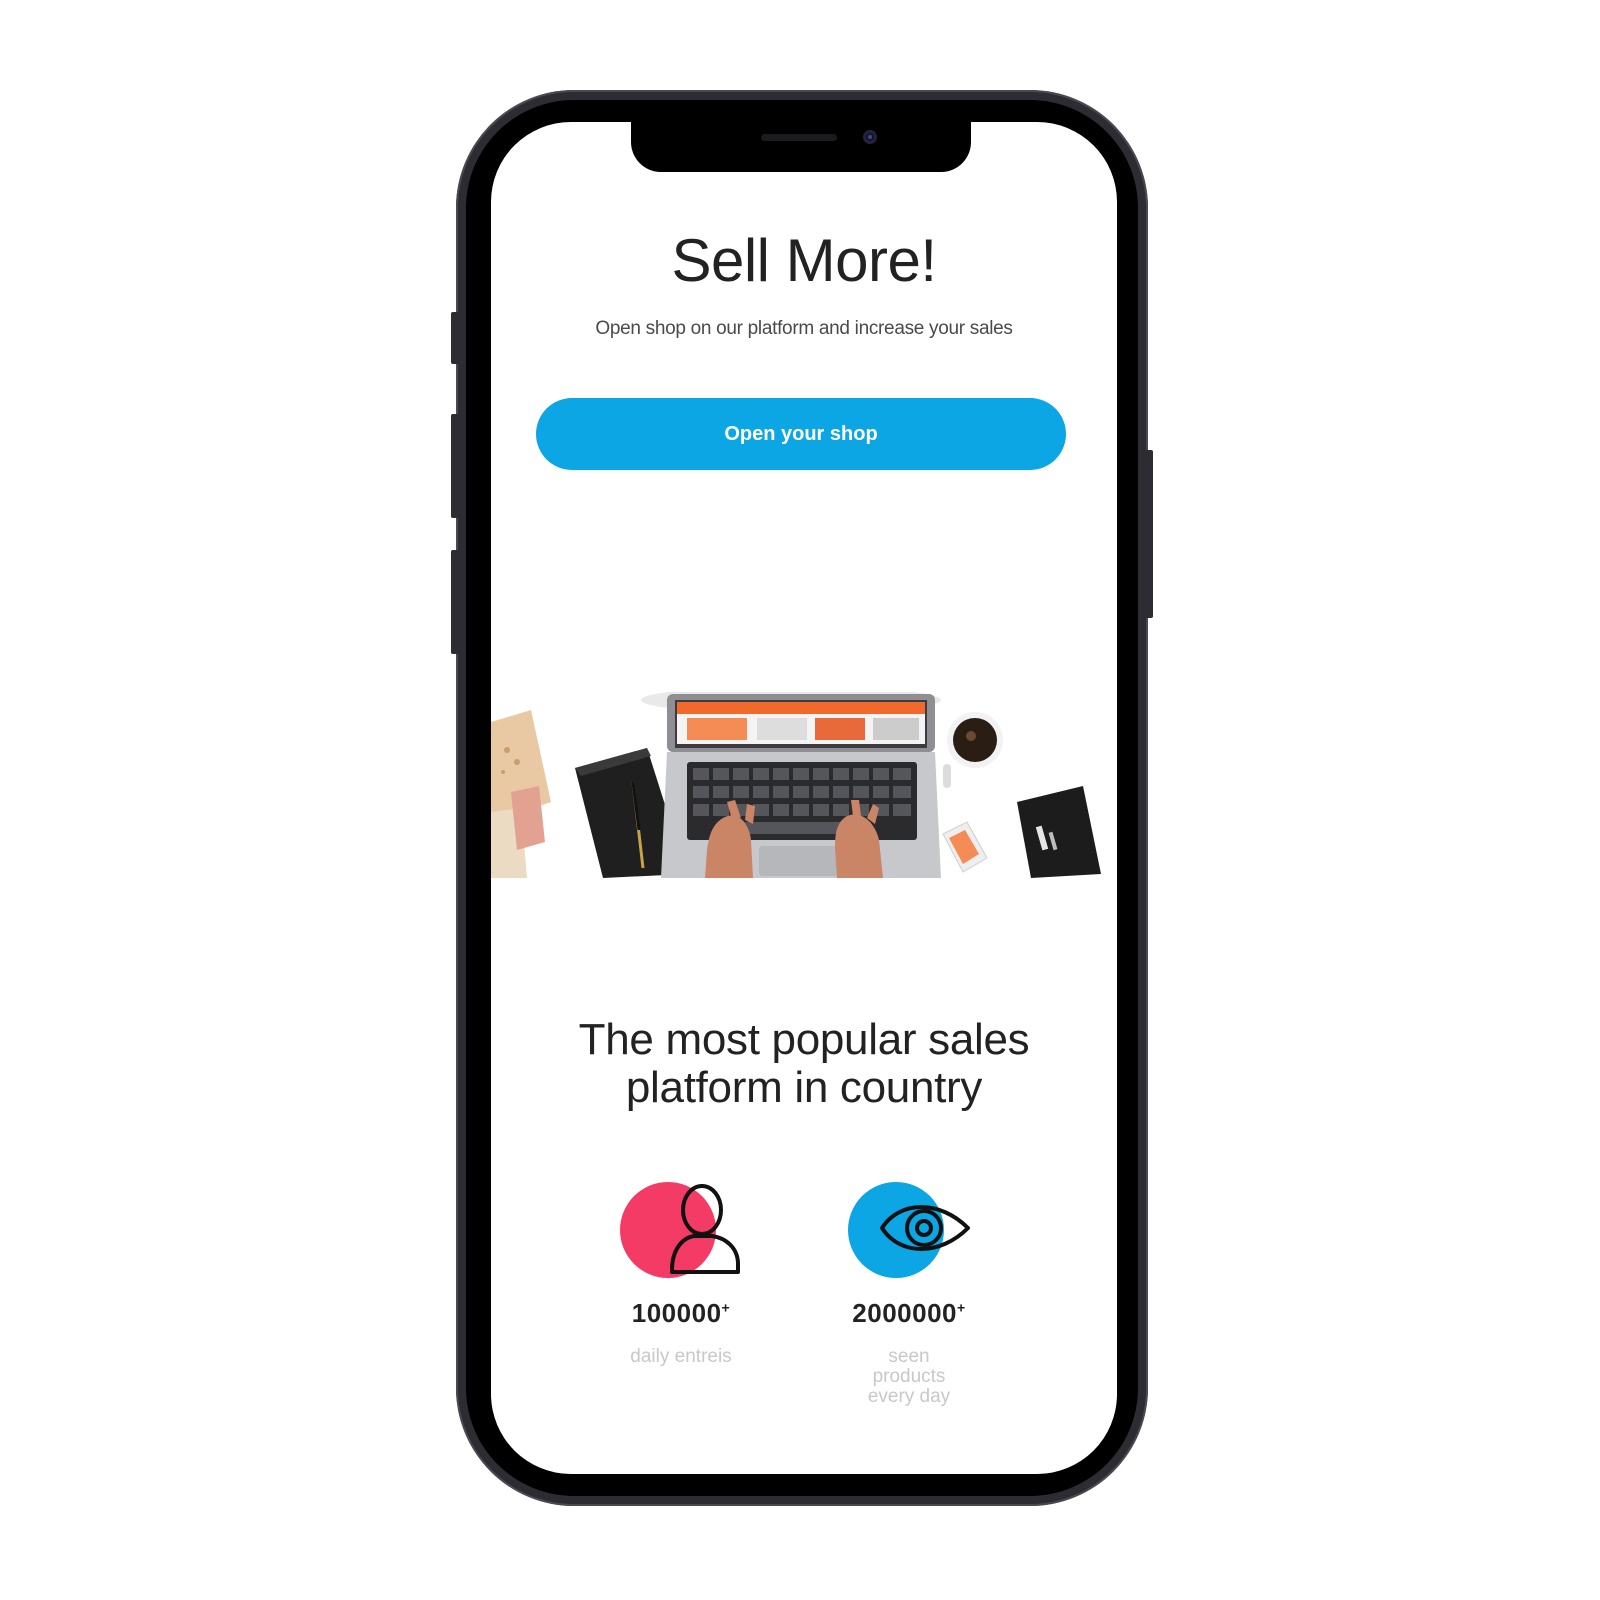 This screenshot has height=1600, width=1600. What do you see at coordinates (909, 1291) in the screenshot?
I see `stat-seen-products: 2000000+ seen products every day` at bounding box center [909, 1291].